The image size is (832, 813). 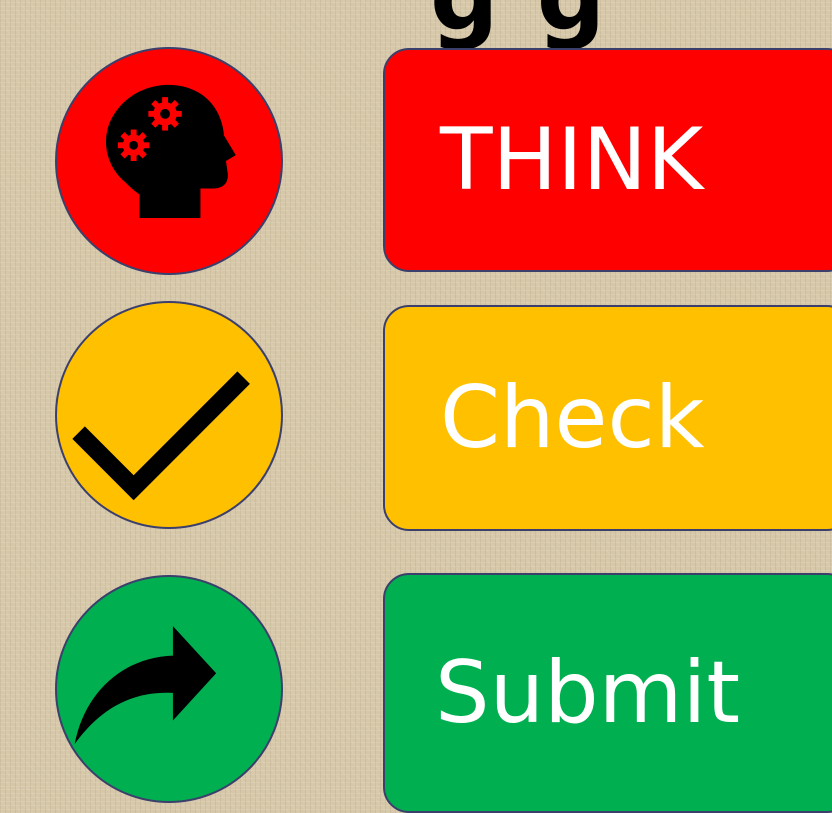 I want to click on curved-arrow-icon, so click(x=145, y=685).